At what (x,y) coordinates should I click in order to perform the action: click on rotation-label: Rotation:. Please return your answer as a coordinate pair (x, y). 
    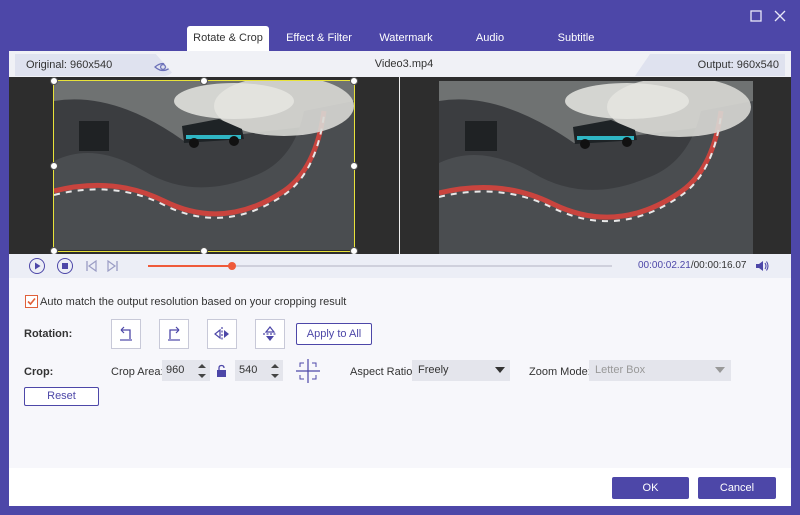
    Looking at the image, I should click on (48, 334).